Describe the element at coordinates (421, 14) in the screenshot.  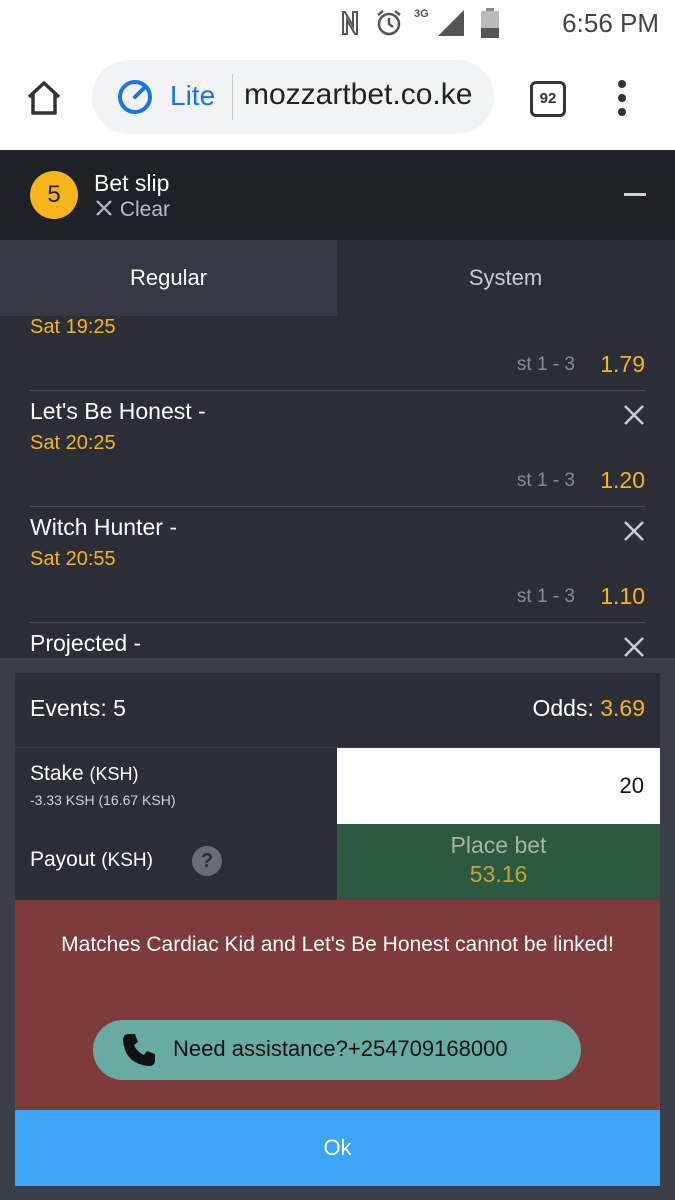
I see `network-type: 3G` at that location.